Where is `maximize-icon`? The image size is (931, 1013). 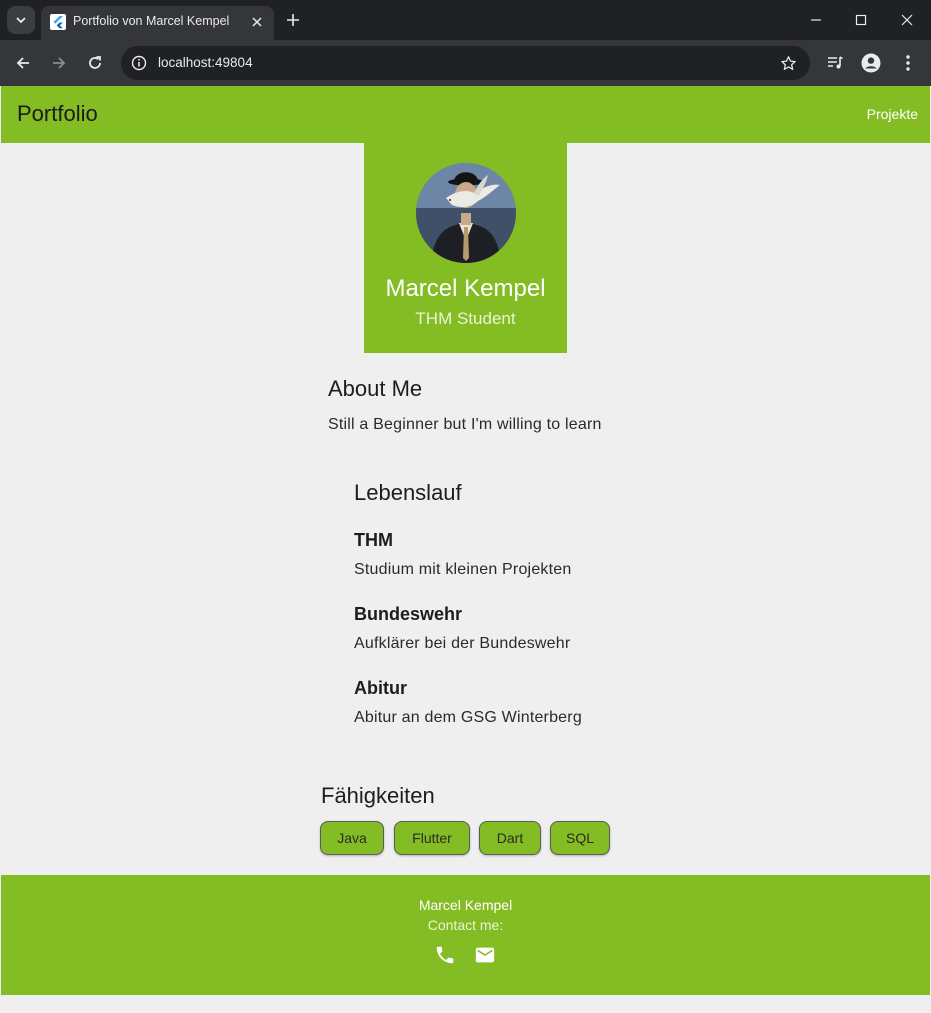
maximize-icon is located at coordinates (861, 20).